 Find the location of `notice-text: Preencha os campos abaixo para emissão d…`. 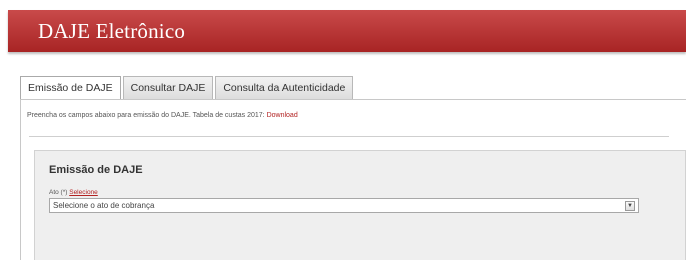

notice-text: Preencha os campos abaixo para emissão d… is located at coordinates (146, 115).